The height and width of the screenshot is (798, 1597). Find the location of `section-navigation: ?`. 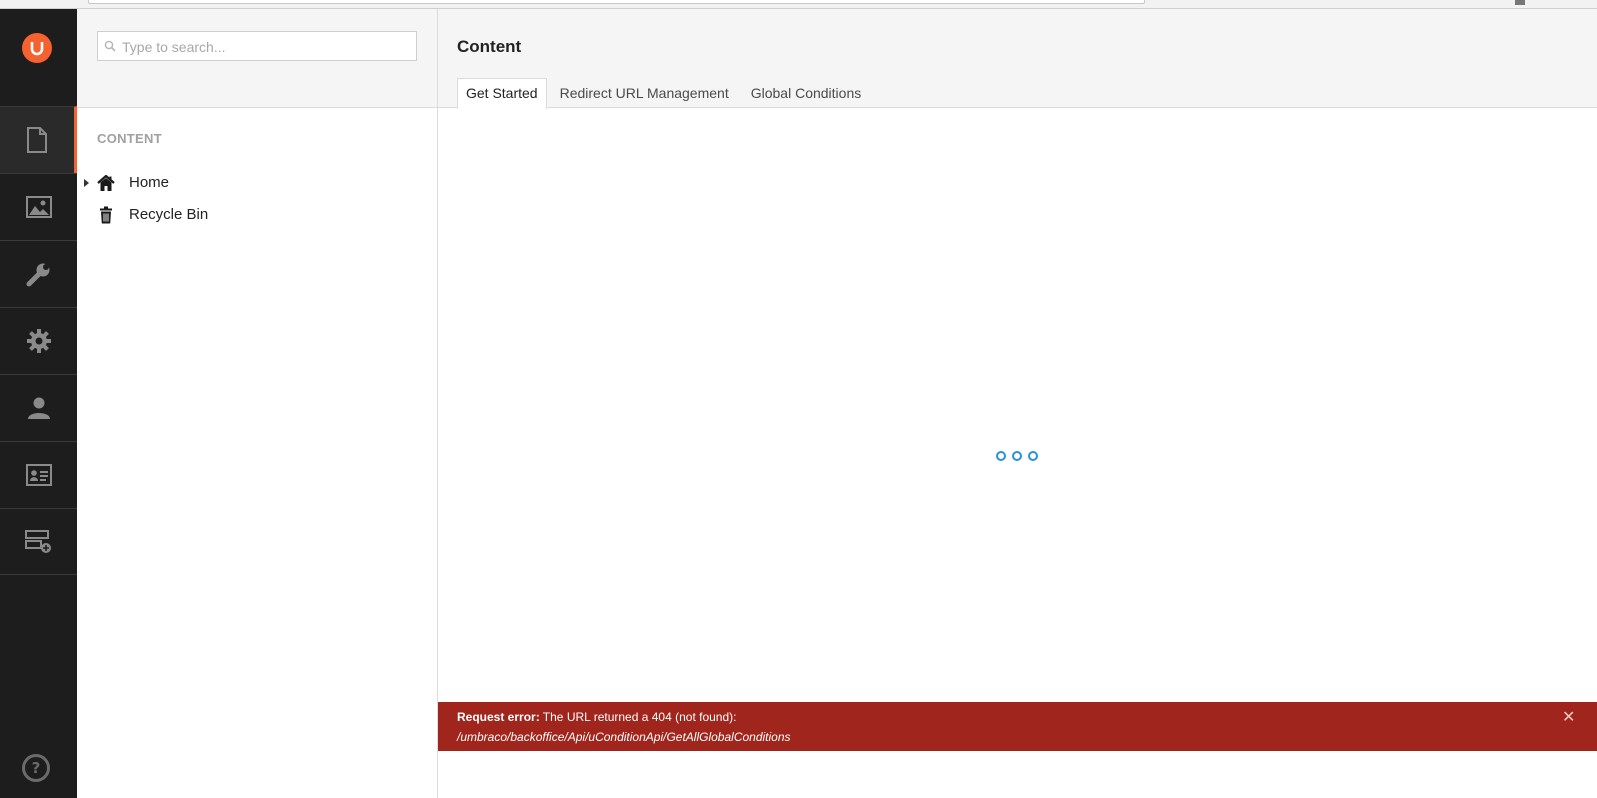

section-navigation: ? is located at coordinates (38, 403).